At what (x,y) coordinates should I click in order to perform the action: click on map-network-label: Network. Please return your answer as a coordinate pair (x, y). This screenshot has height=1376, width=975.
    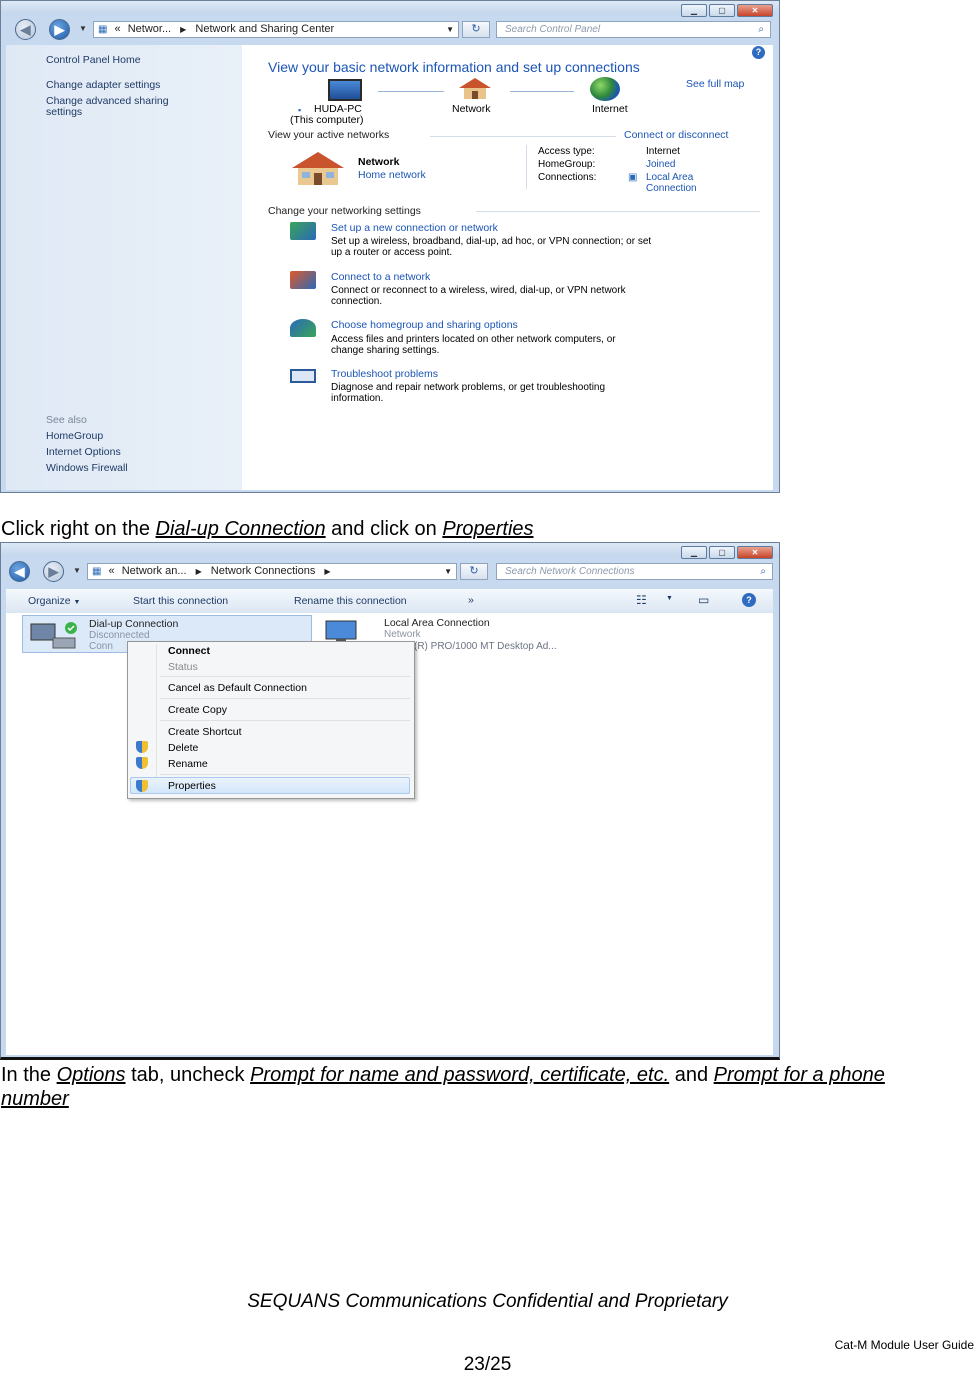
    Looking at the image, I should click on (471, 109).